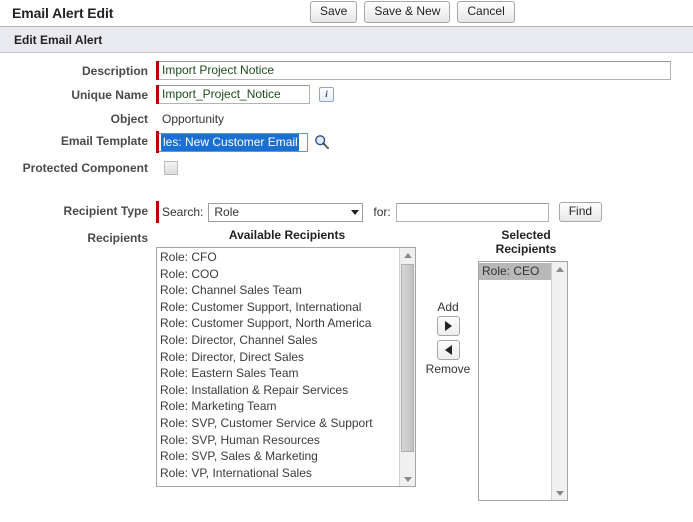 This screenshot has width=693, height=522. Describe the element at coordinates (278, 473) in the screenshot. I see `list-item: Role: VP, International Sales` at that location.